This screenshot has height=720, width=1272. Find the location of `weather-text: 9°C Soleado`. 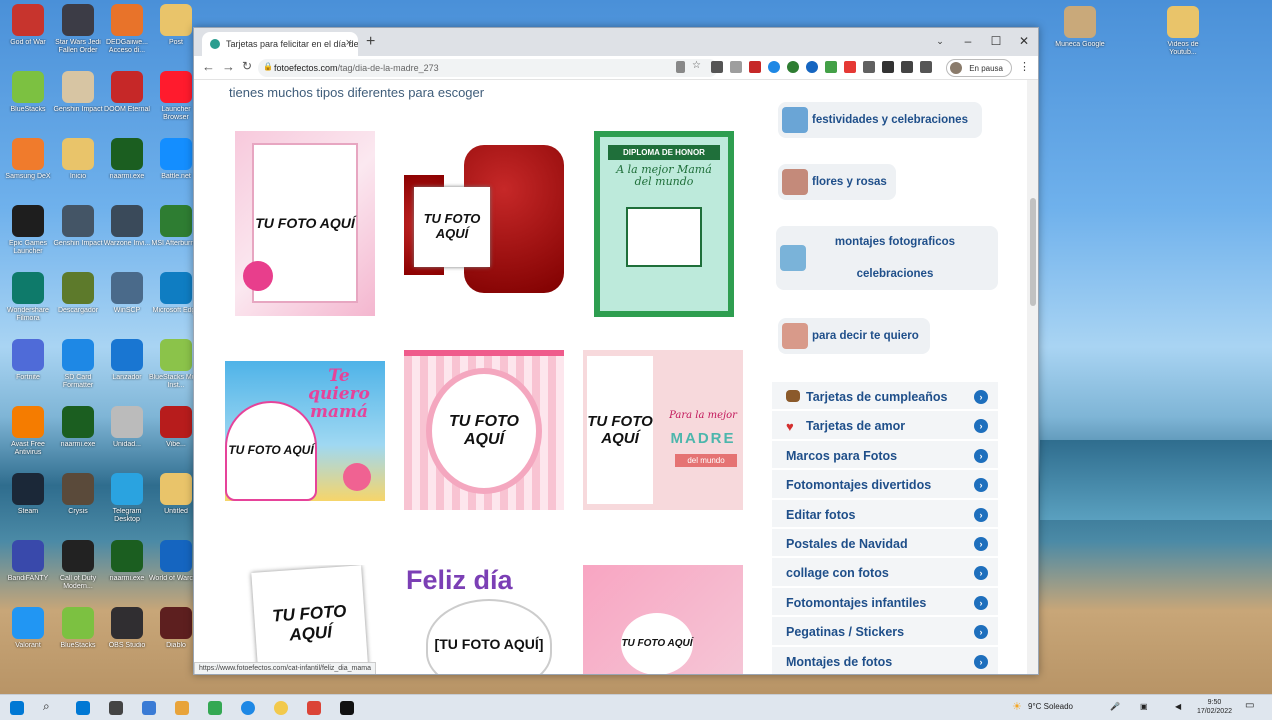

weather-text: 9°C Soleado is located at coordinates (1050, 706).